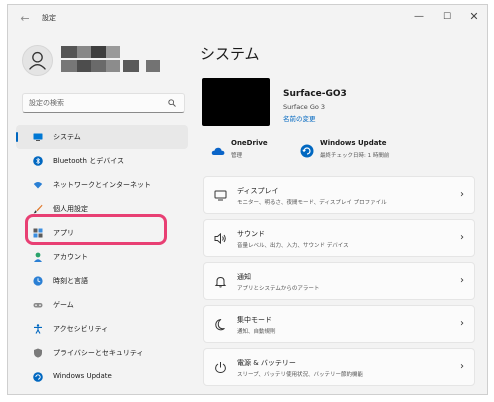 The width and height of the screenshot is (494, 402). I want to click on avatar, so click(37, 60).